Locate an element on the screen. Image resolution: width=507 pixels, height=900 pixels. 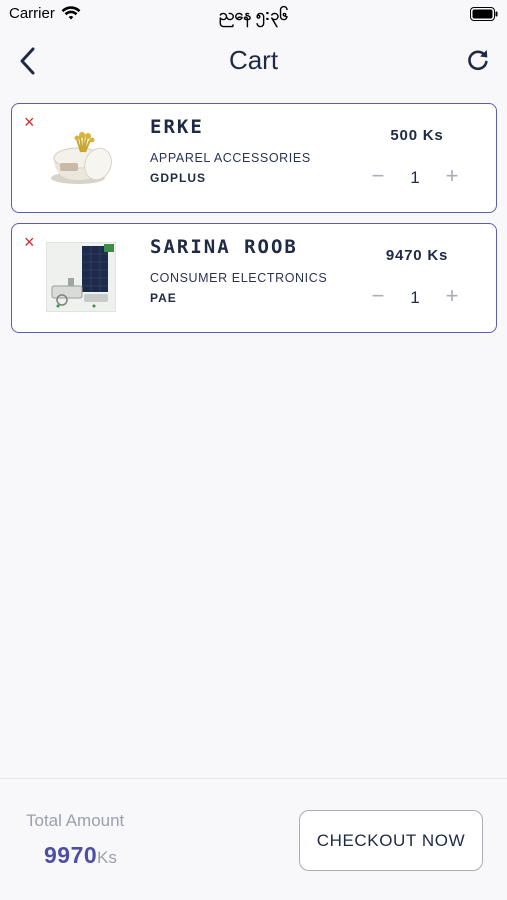
status-time: ညနေ ၅:၃၆ is located at coordinates (253, 15).